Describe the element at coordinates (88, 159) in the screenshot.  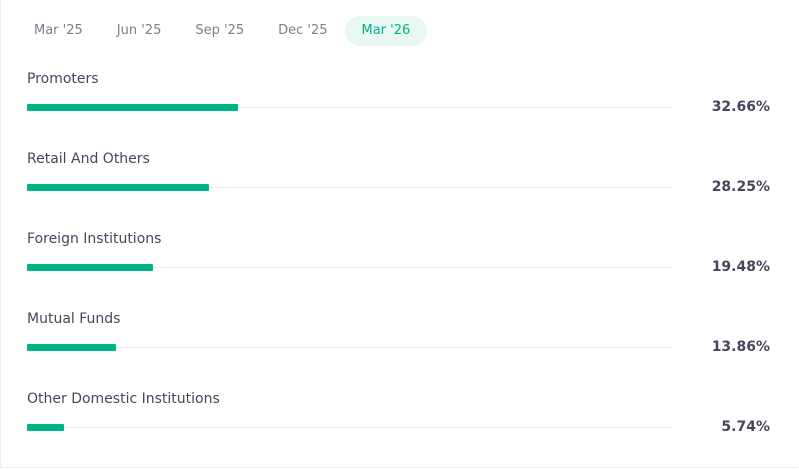
I see `holding-label: Retail And Others` at that location.